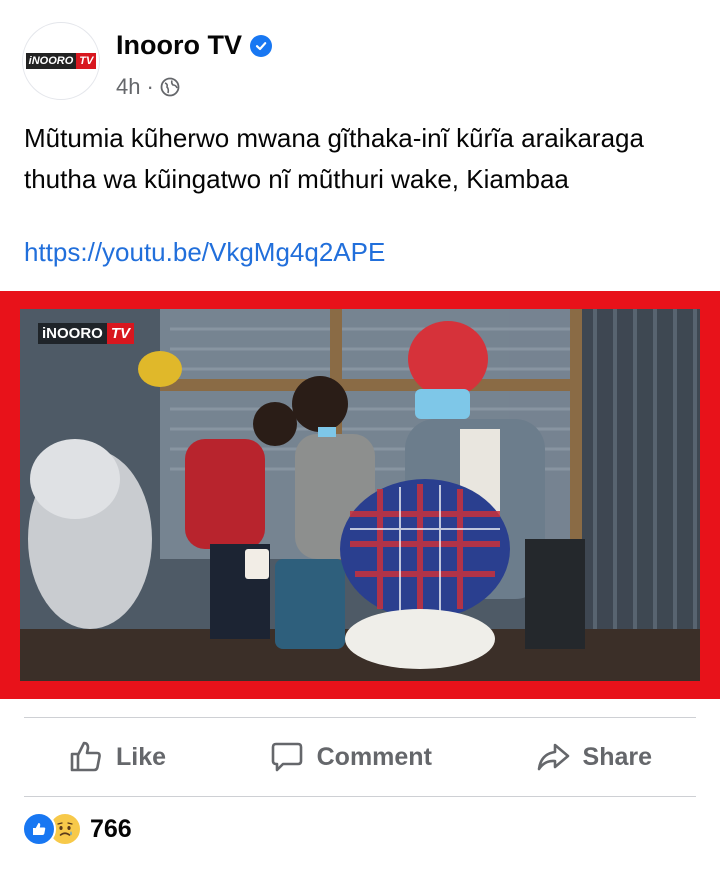 The height and width of the screenshot is (883, 720). Describe the element at coordinates (85, 756) in the screenshot. I see `thumbs-up-icon` at that location.